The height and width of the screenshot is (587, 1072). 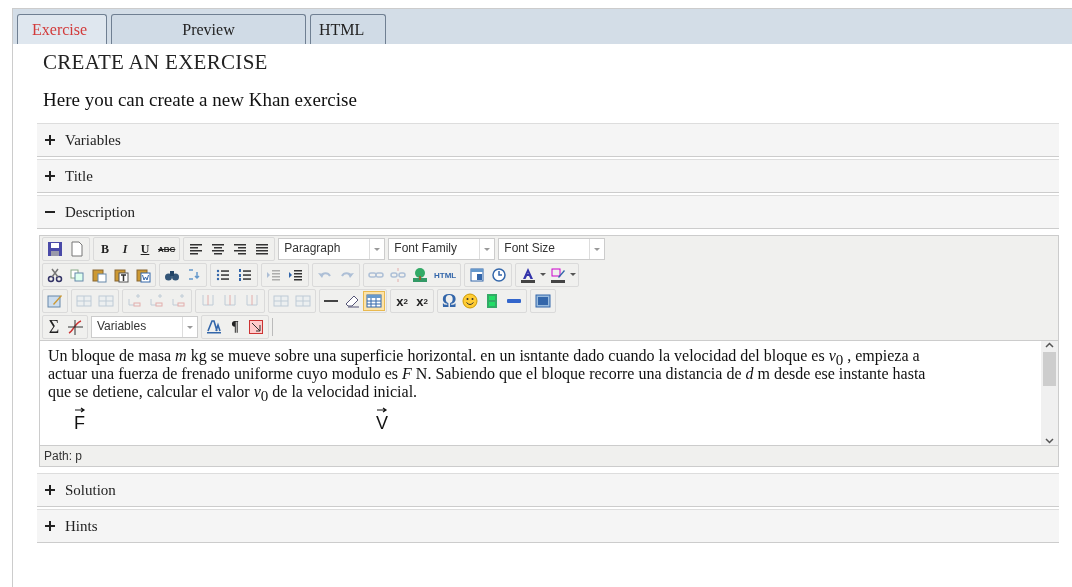 I want to click on eraser-icon, so click(x=352, y=301).